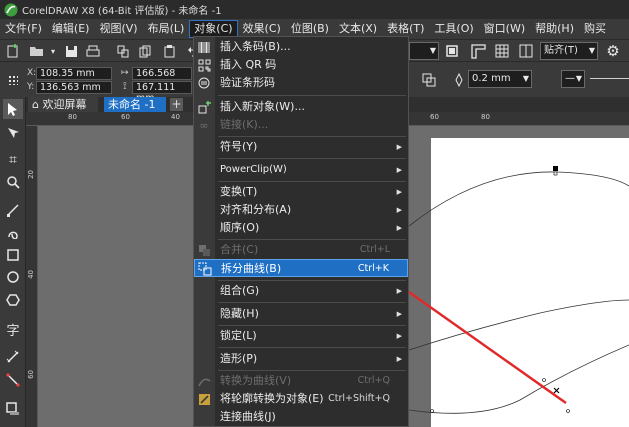  Describe the element at coordinates (239, 358) in the screenshot. I see `menu-item-label: 造形(P)` at that location.